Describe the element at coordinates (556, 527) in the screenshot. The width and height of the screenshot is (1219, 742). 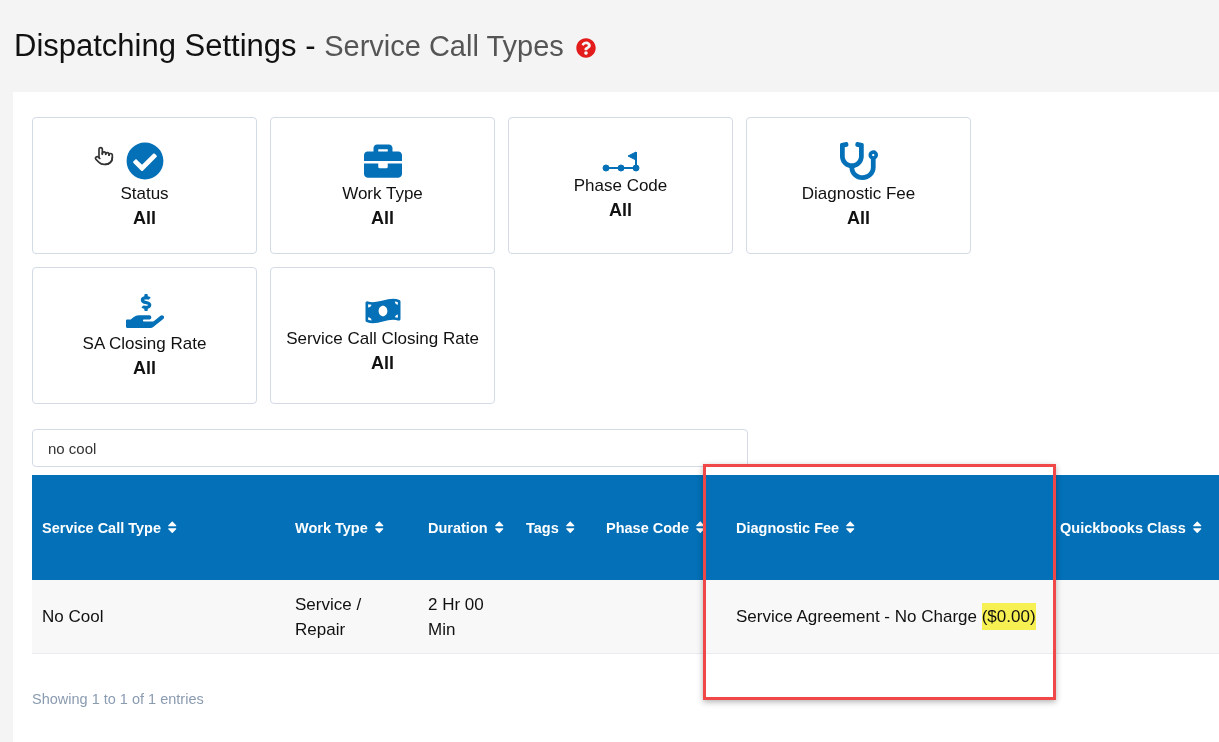
I see `column-header: Tags` at that location.